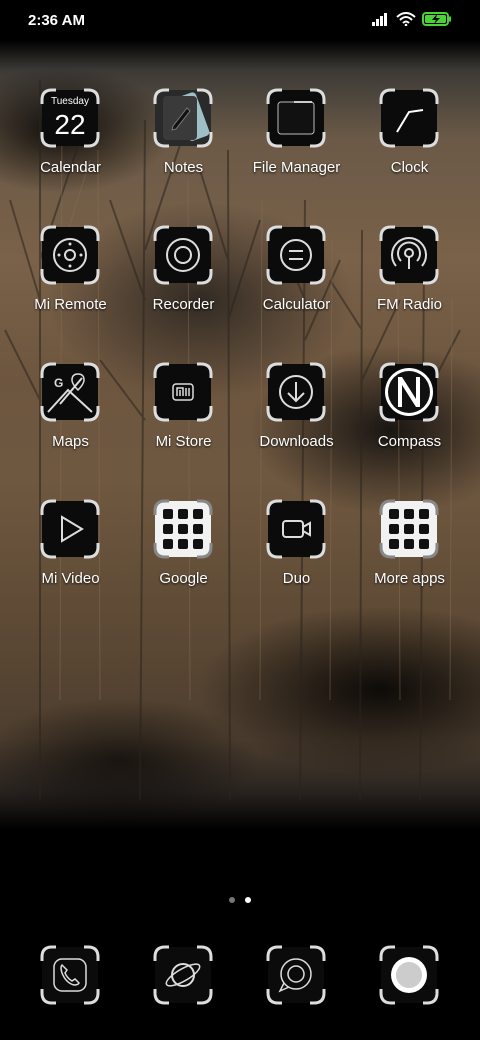 The height and width of the screenshot is (1040, 480). I want to click on app-mi-remote: Mi Remote, so click(70, 283).